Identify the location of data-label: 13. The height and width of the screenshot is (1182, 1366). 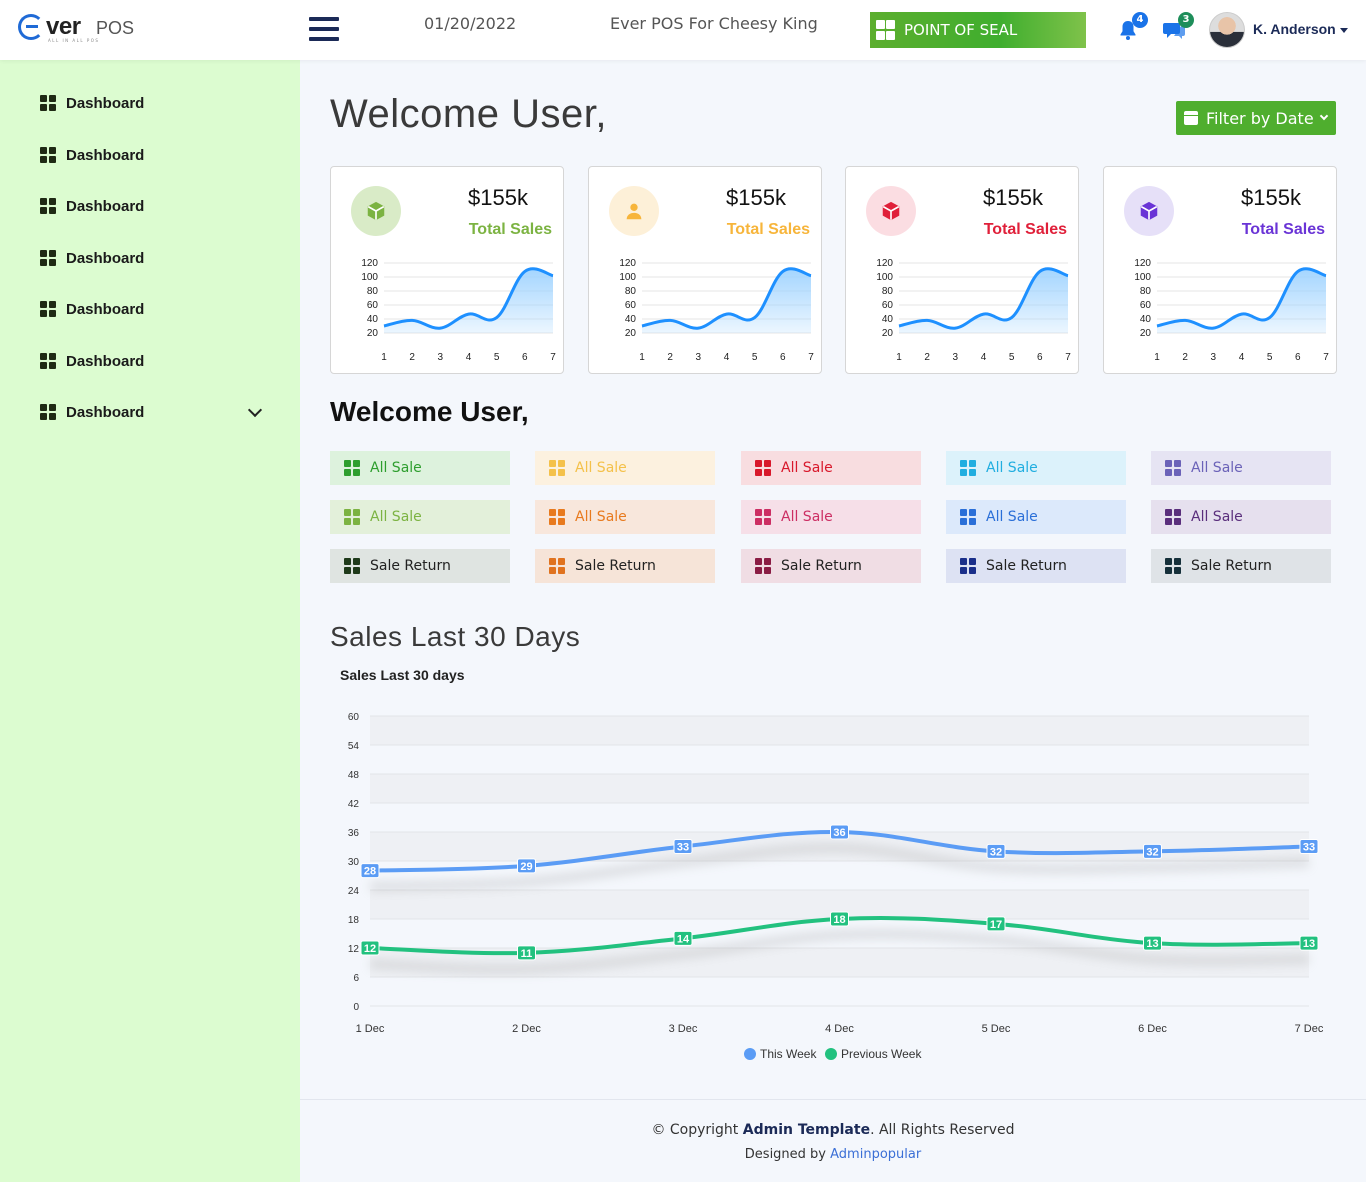
(1152, 944).